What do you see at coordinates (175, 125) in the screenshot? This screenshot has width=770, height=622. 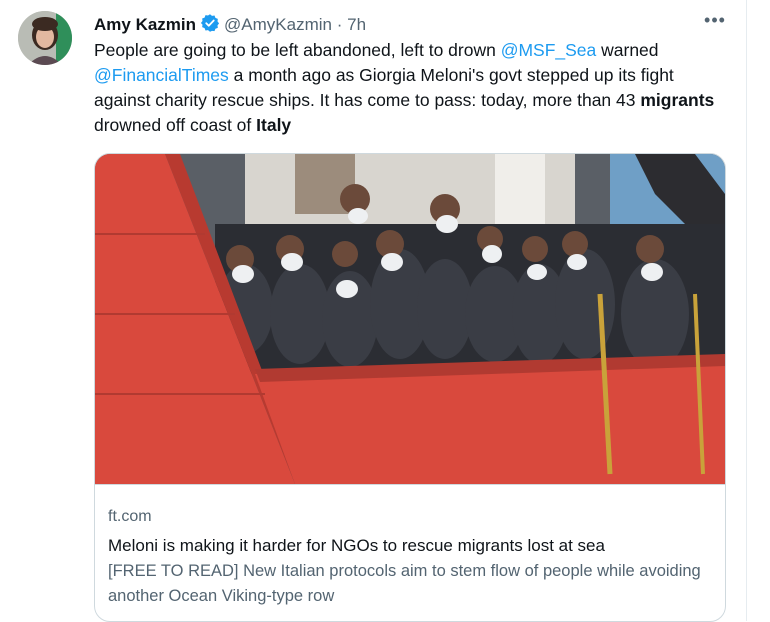 I see `tweet-text-segment: drowned off coast of` at bounding box center [175, 125].